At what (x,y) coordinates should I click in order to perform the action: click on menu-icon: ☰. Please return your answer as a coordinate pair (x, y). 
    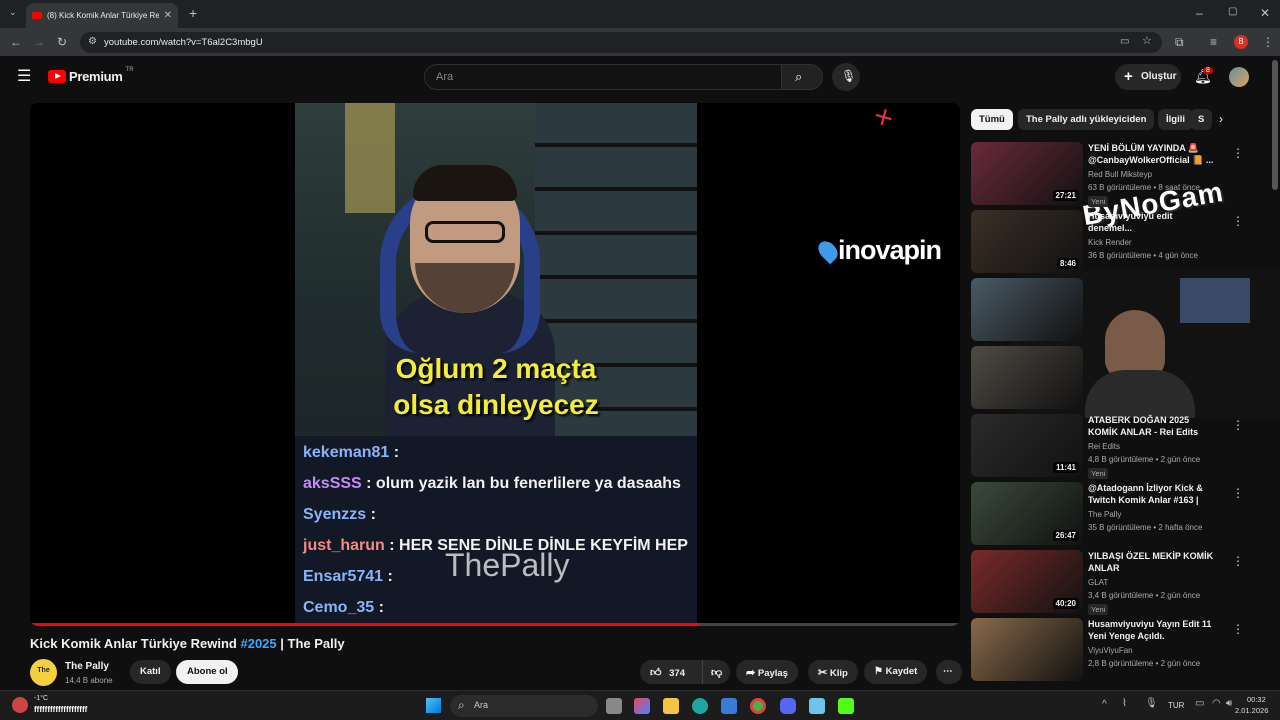
    Looking at the image, I should click on (24, 77).